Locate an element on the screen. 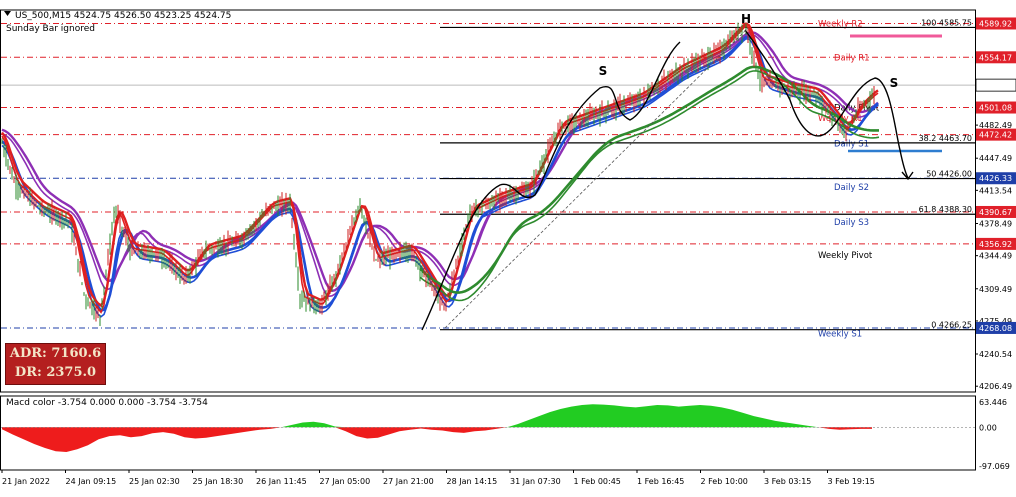 The image size is (1016, 497). adr-panel: ADR: 7160.6 DR: 2375.0 is located at coordinates (55, 364).